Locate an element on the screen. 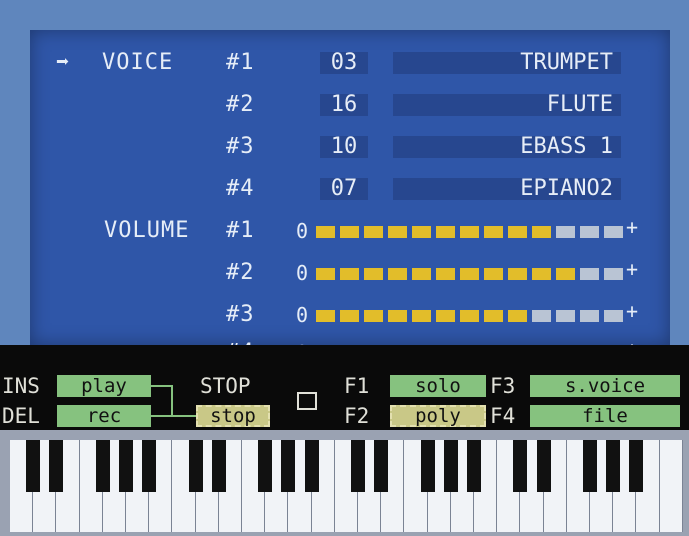 The image size is (689, 536). volume-label: VOLUME is located at coordinates (147, 230).